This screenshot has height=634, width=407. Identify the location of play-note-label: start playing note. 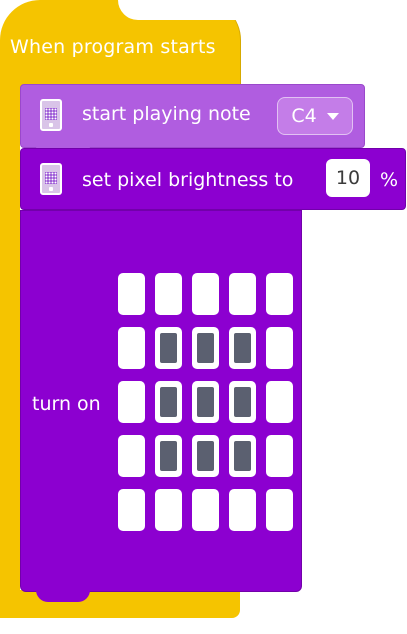
(166, 114).